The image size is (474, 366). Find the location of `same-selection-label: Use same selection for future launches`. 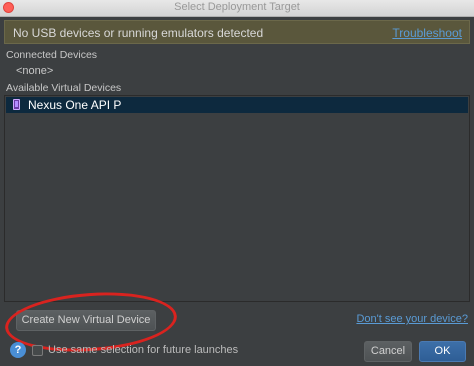

same-selection-label: Use same selection for future launches is located at coordinates (143, 350).